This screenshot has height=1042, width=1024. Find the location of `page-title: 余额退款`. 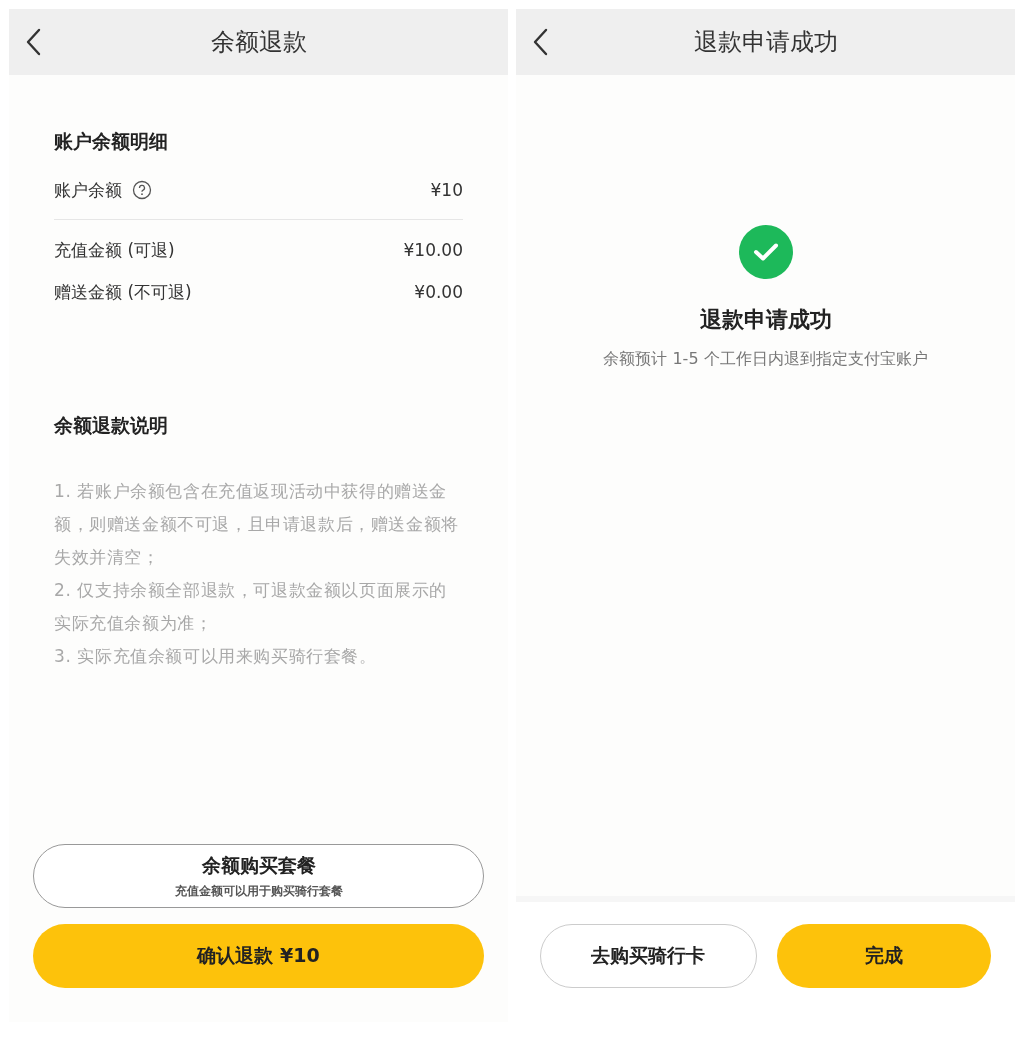

page-title: 余额退款 is located at coordinates (258, 42).